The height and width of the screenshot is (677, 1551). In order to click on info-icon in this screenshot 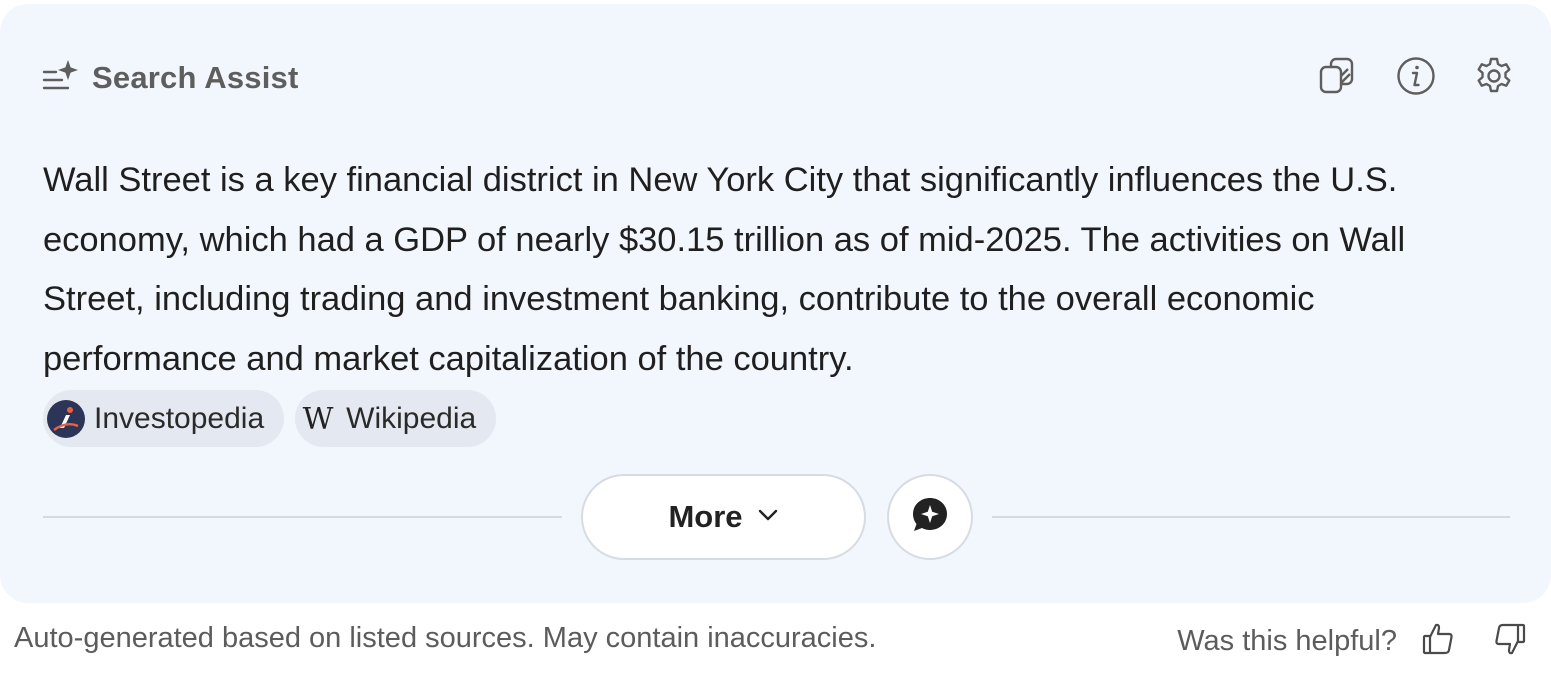, I will do `click(1416, 76)`.